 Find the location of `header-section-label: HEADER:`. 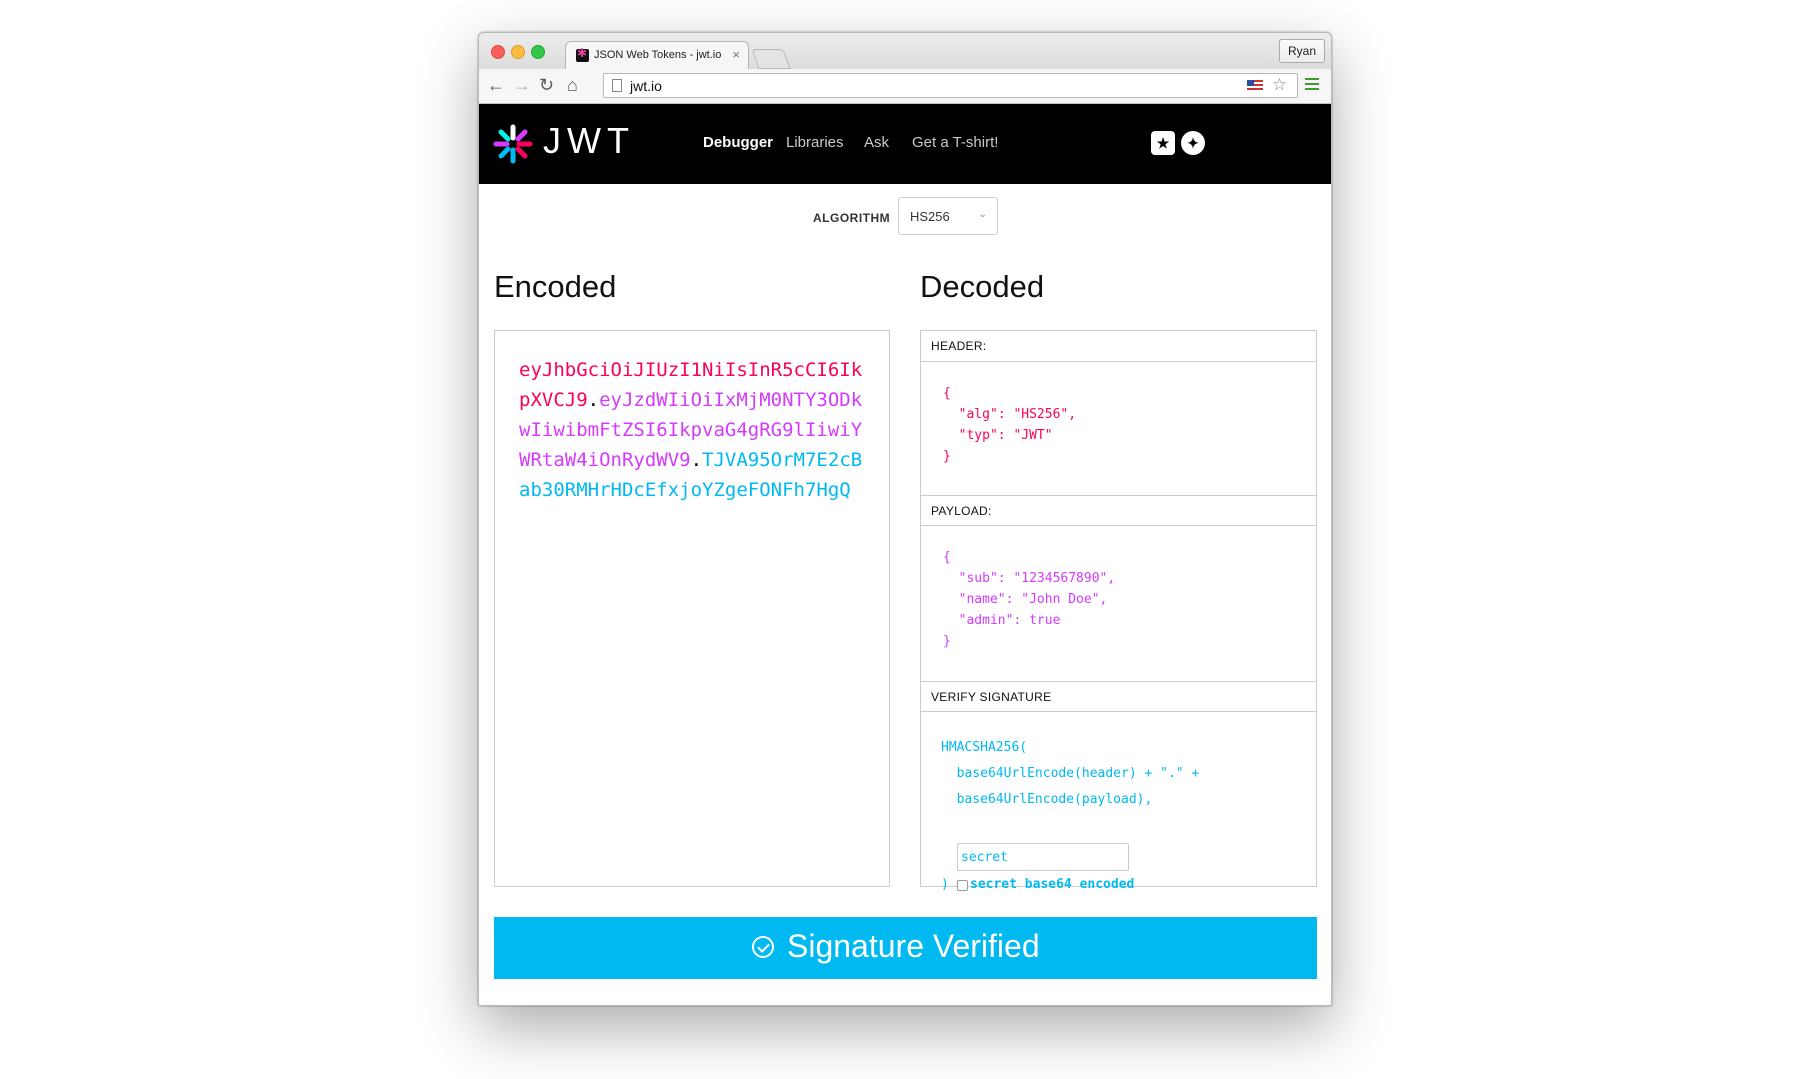

header-section-label: HEADER: is located at coordinates (1118, 346).